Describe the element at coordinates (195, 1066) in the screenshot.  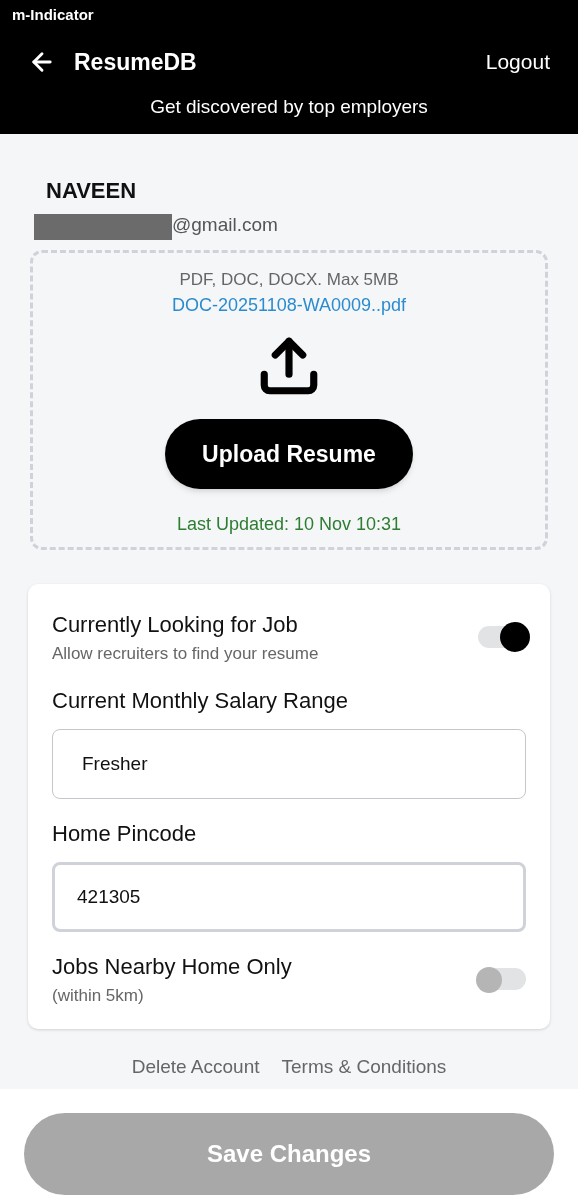
I see `footer-link: Delete Account` at that location.